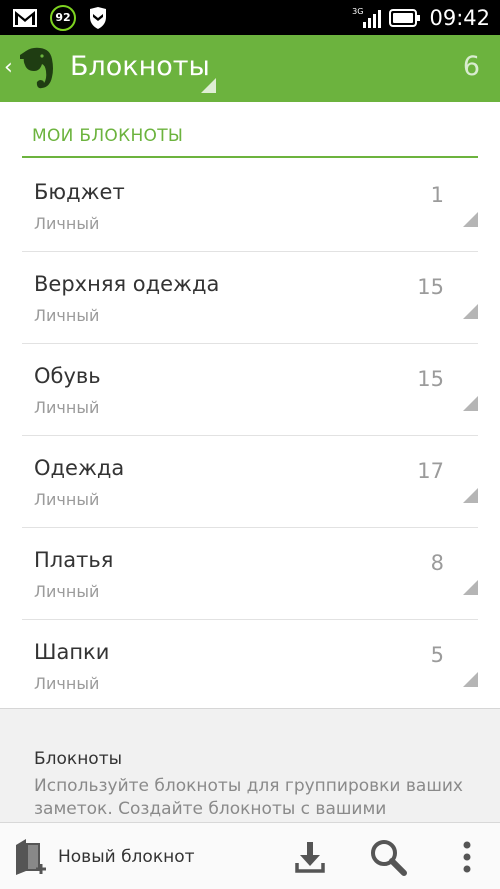 The image size is (500, 889). What do you see at coordinates (250, 666) in the screenshot?
I see `list-item: Шапки Личный 5` at bounding box center [250, 666].